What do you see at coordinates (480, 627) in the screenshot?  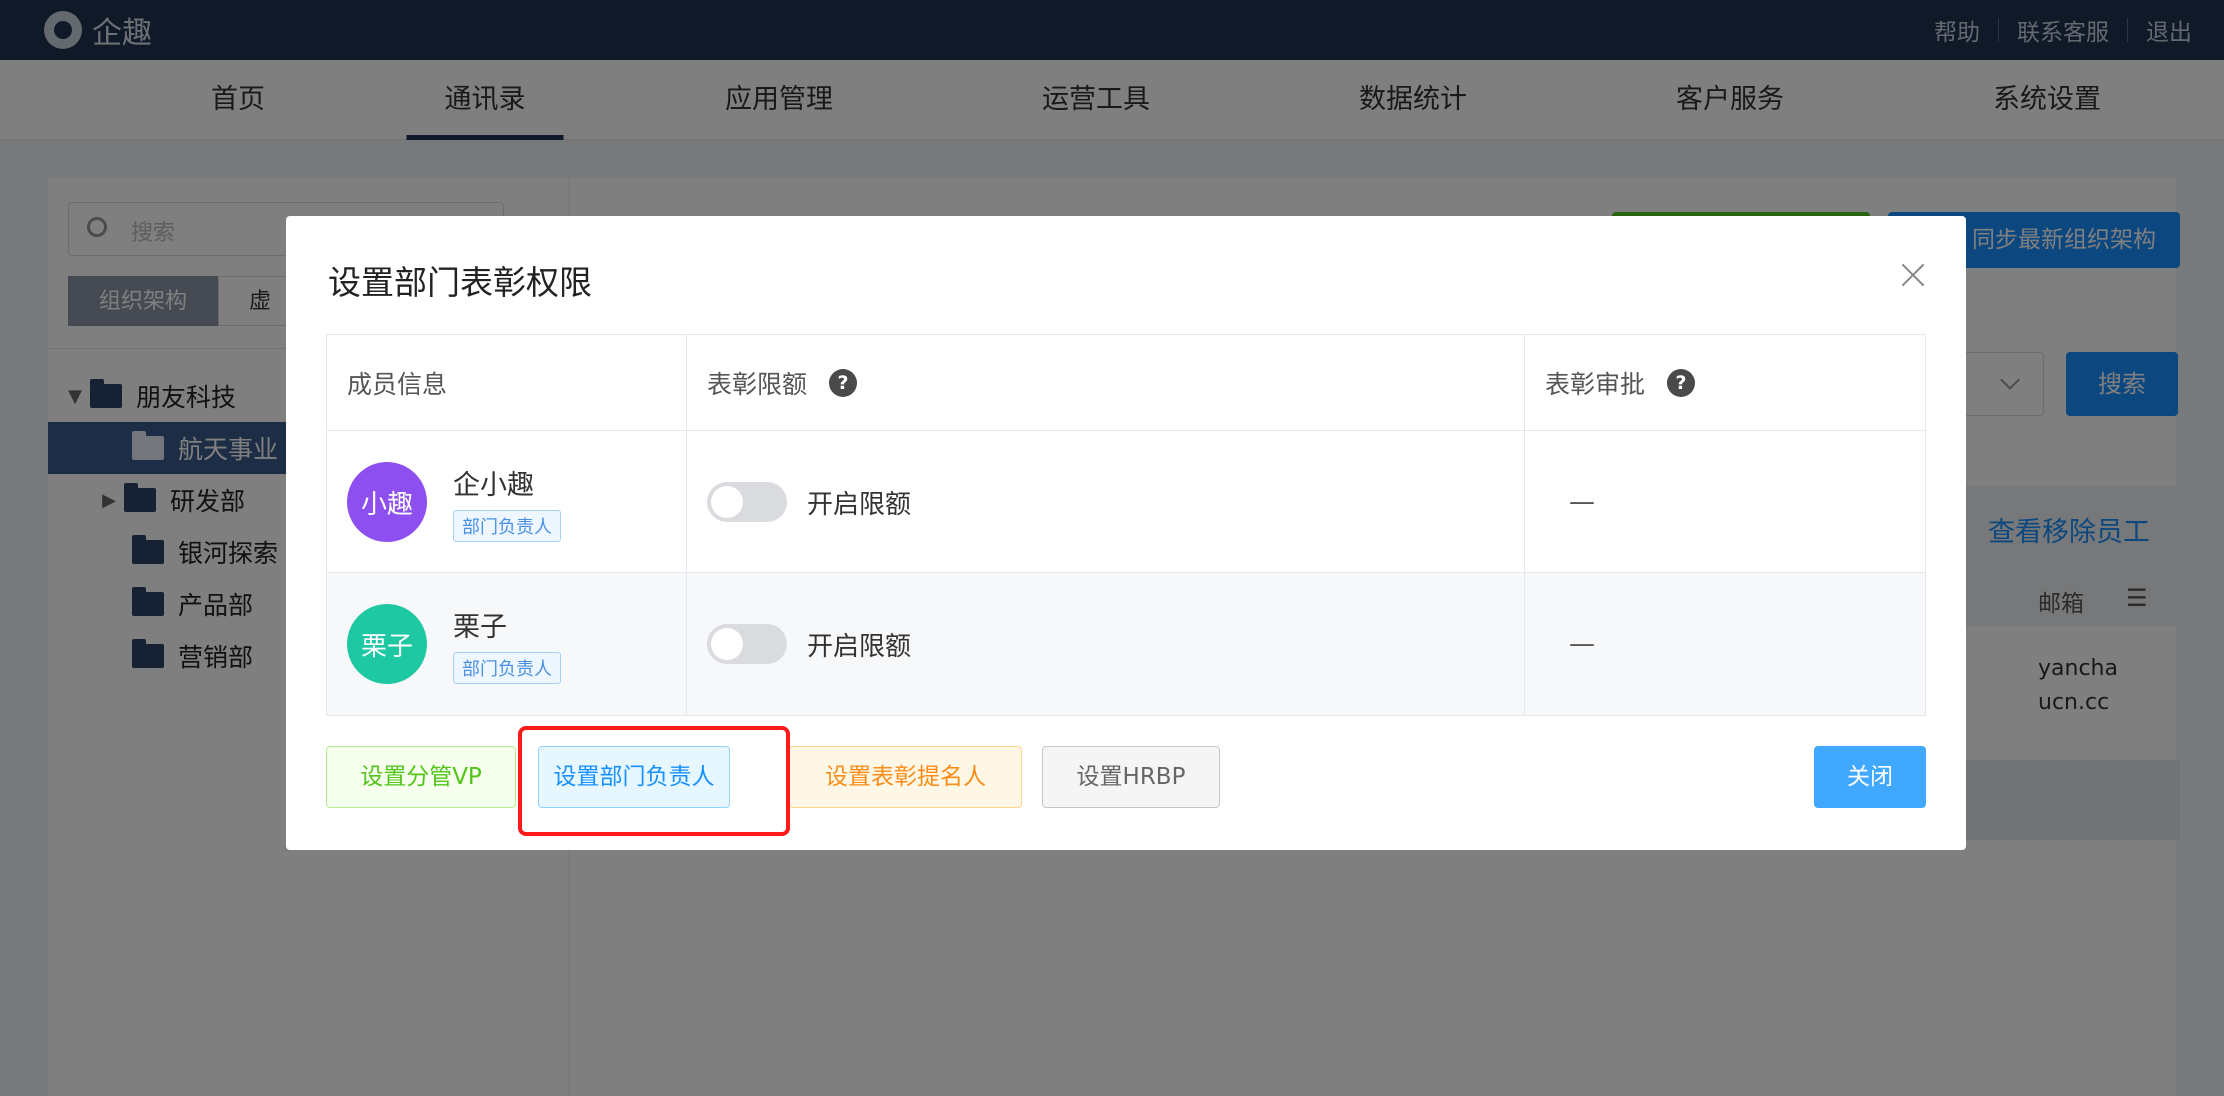 I see `member-name: 栗子` at bounding box center [480, 627].